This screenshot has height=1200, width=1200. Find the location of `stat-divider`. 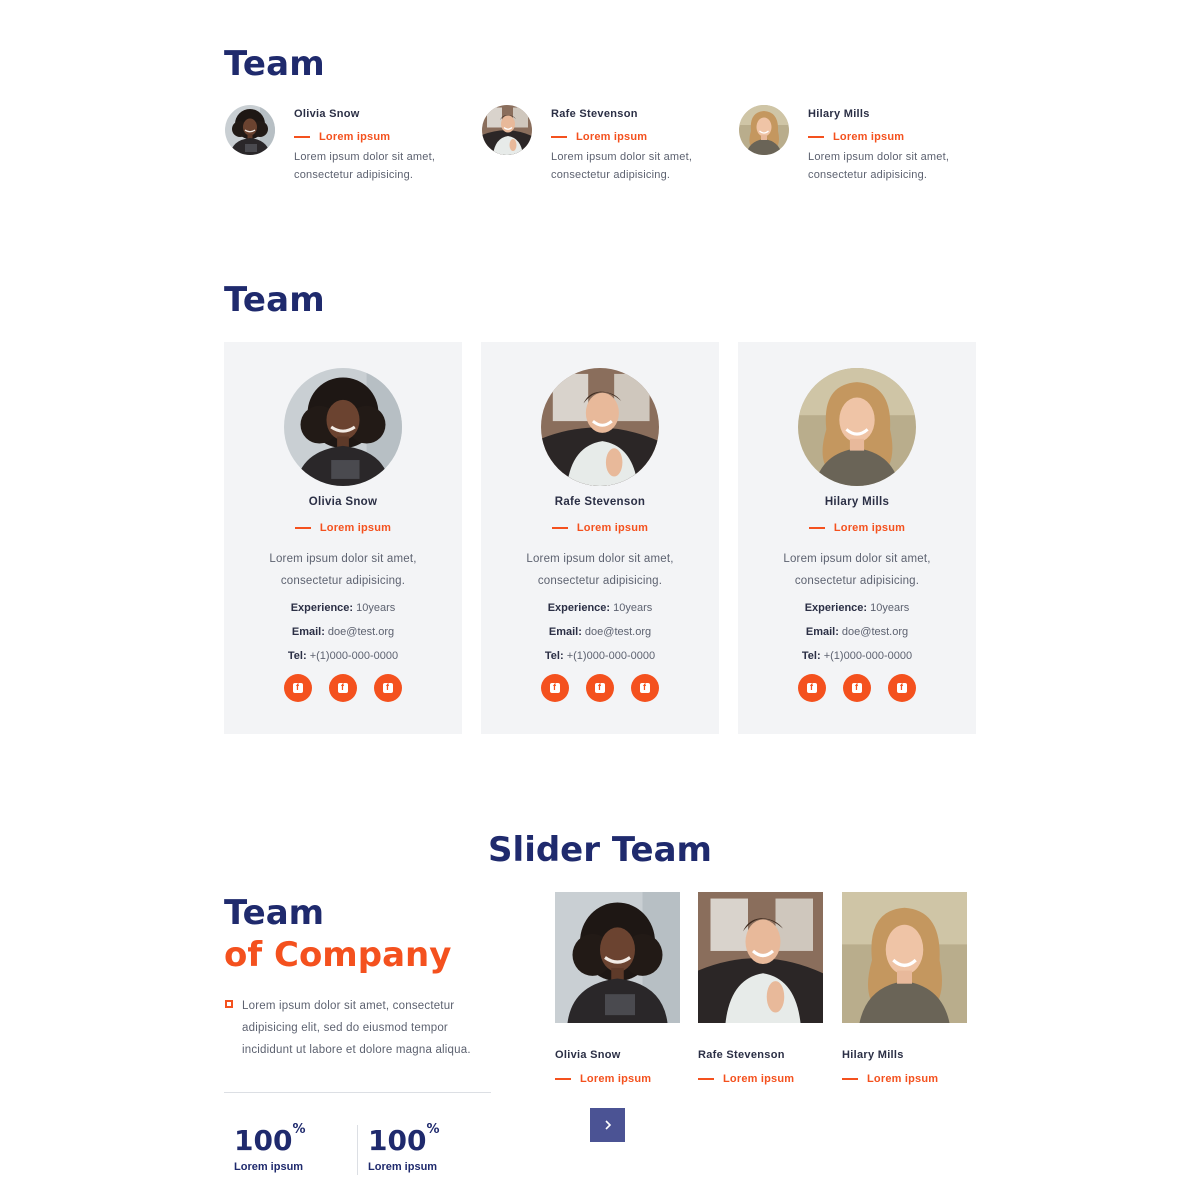

stat-divider is located at coordinates (357, 1150).